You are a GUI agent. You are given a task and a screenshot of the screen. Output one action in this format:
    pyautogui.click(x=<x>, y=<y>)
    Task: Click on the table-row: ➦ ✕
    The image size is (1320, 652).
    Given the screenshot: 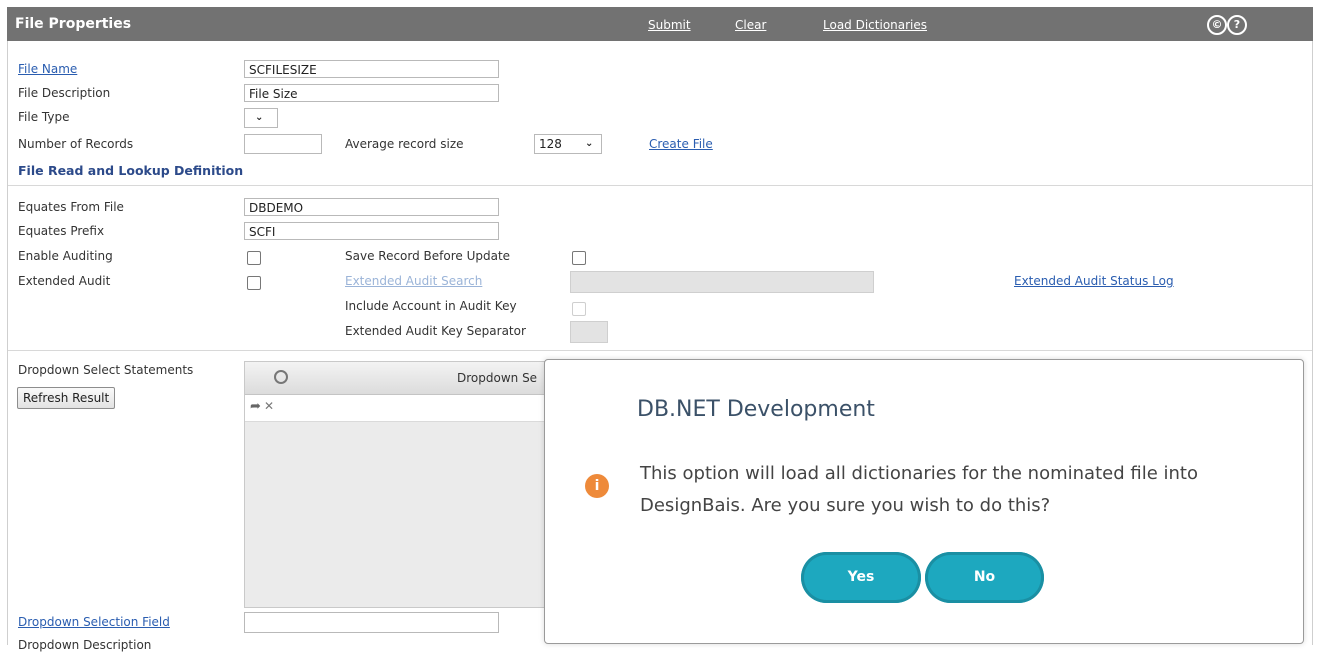 What is the action you would take?
    pyautogui.click(x=395, y=408)
    